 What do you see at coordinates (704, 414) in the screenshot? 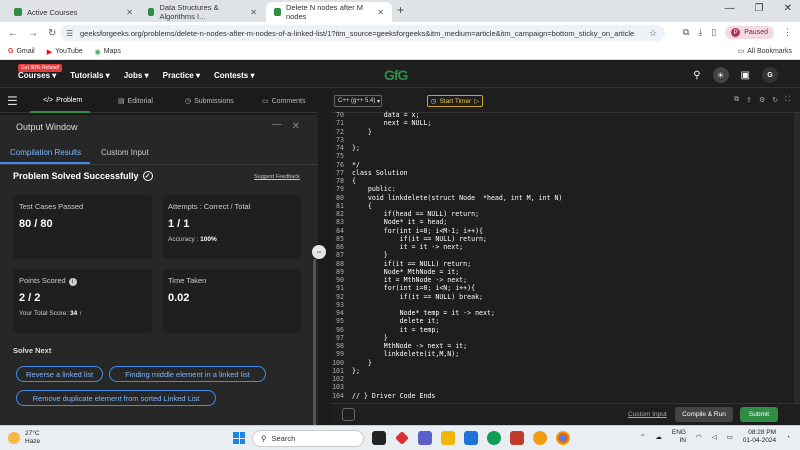
I see `compile-run-button: Compile & Run` at bounding box center [704, 414].